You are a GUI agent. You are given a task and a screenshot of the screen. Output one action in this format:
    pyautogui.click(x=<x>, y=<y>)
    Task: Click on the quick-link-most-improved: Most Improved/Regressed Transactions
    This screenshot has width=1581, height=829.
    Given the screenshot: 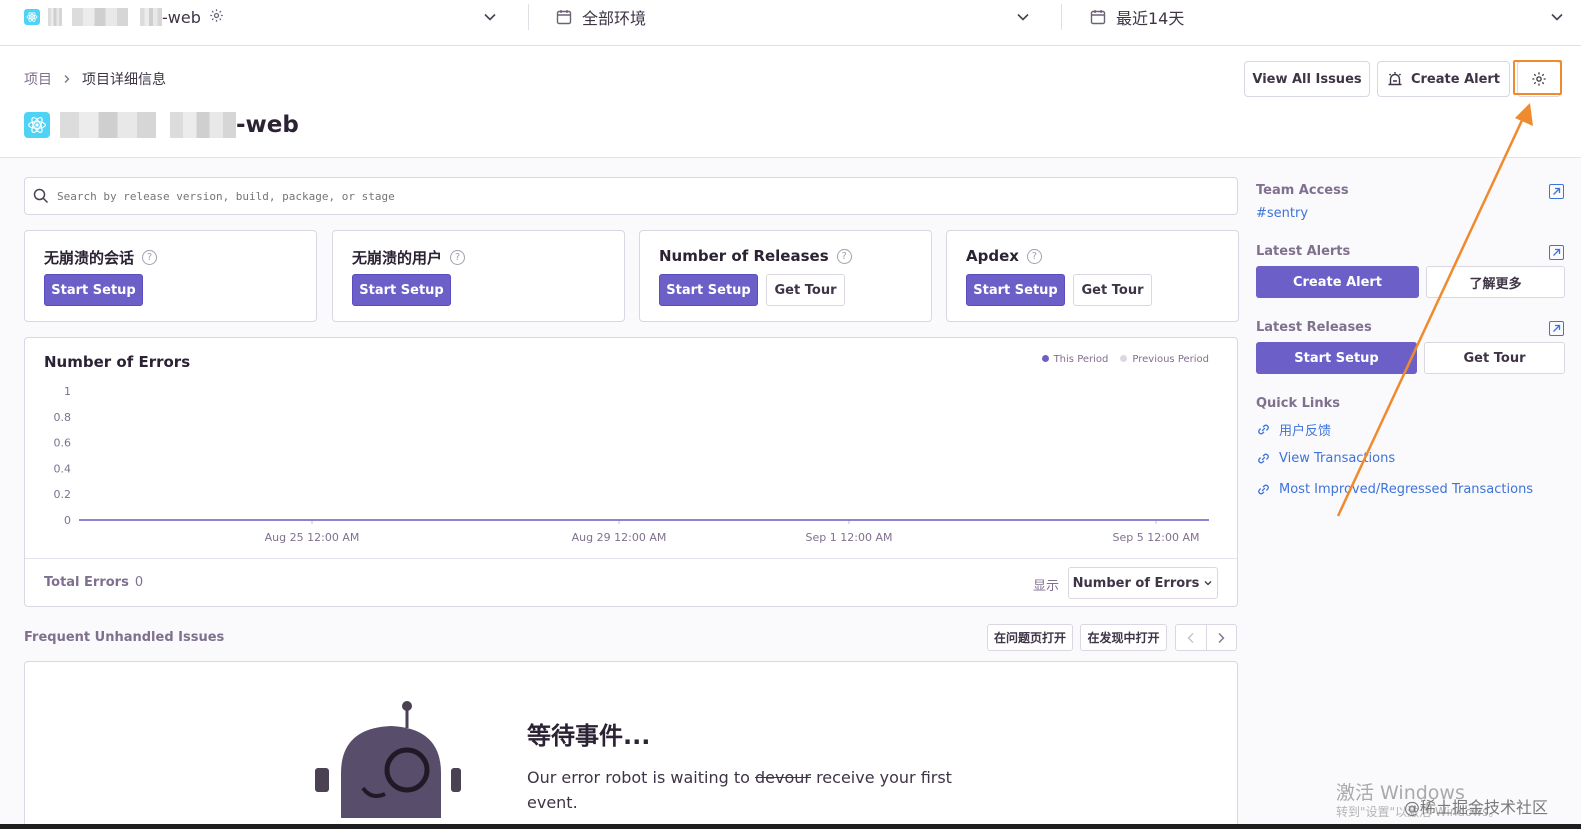 What is the action you would take?
    pyautogui.click(x=1394, y=489)
    